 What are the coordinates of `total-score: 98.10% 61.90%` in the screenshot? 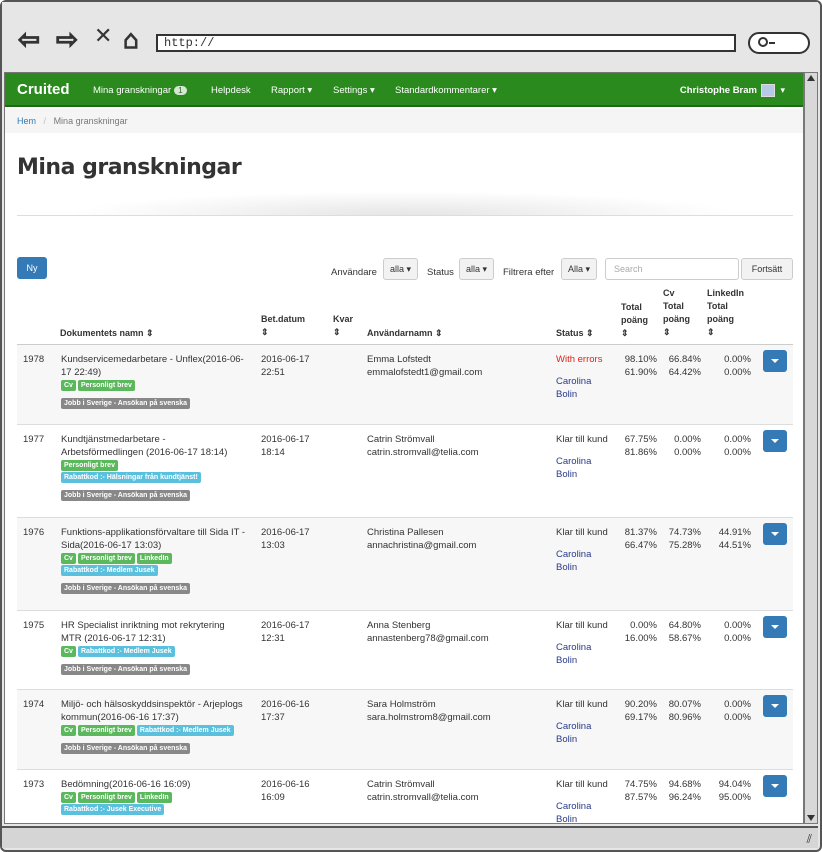 It's located at (635, 366).